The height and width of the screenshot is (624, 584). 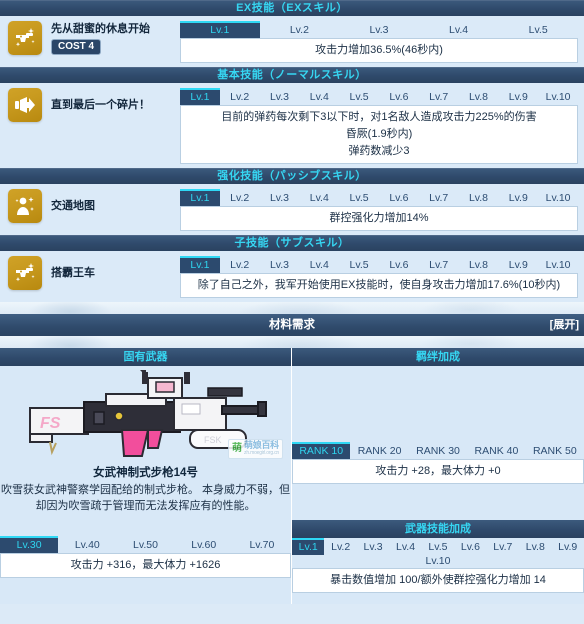 What do you see at coordinates (340, 547) in the screenshot?
I see `weapon-skill-tab-2: Lv.2` at bounding box center [340, 547].